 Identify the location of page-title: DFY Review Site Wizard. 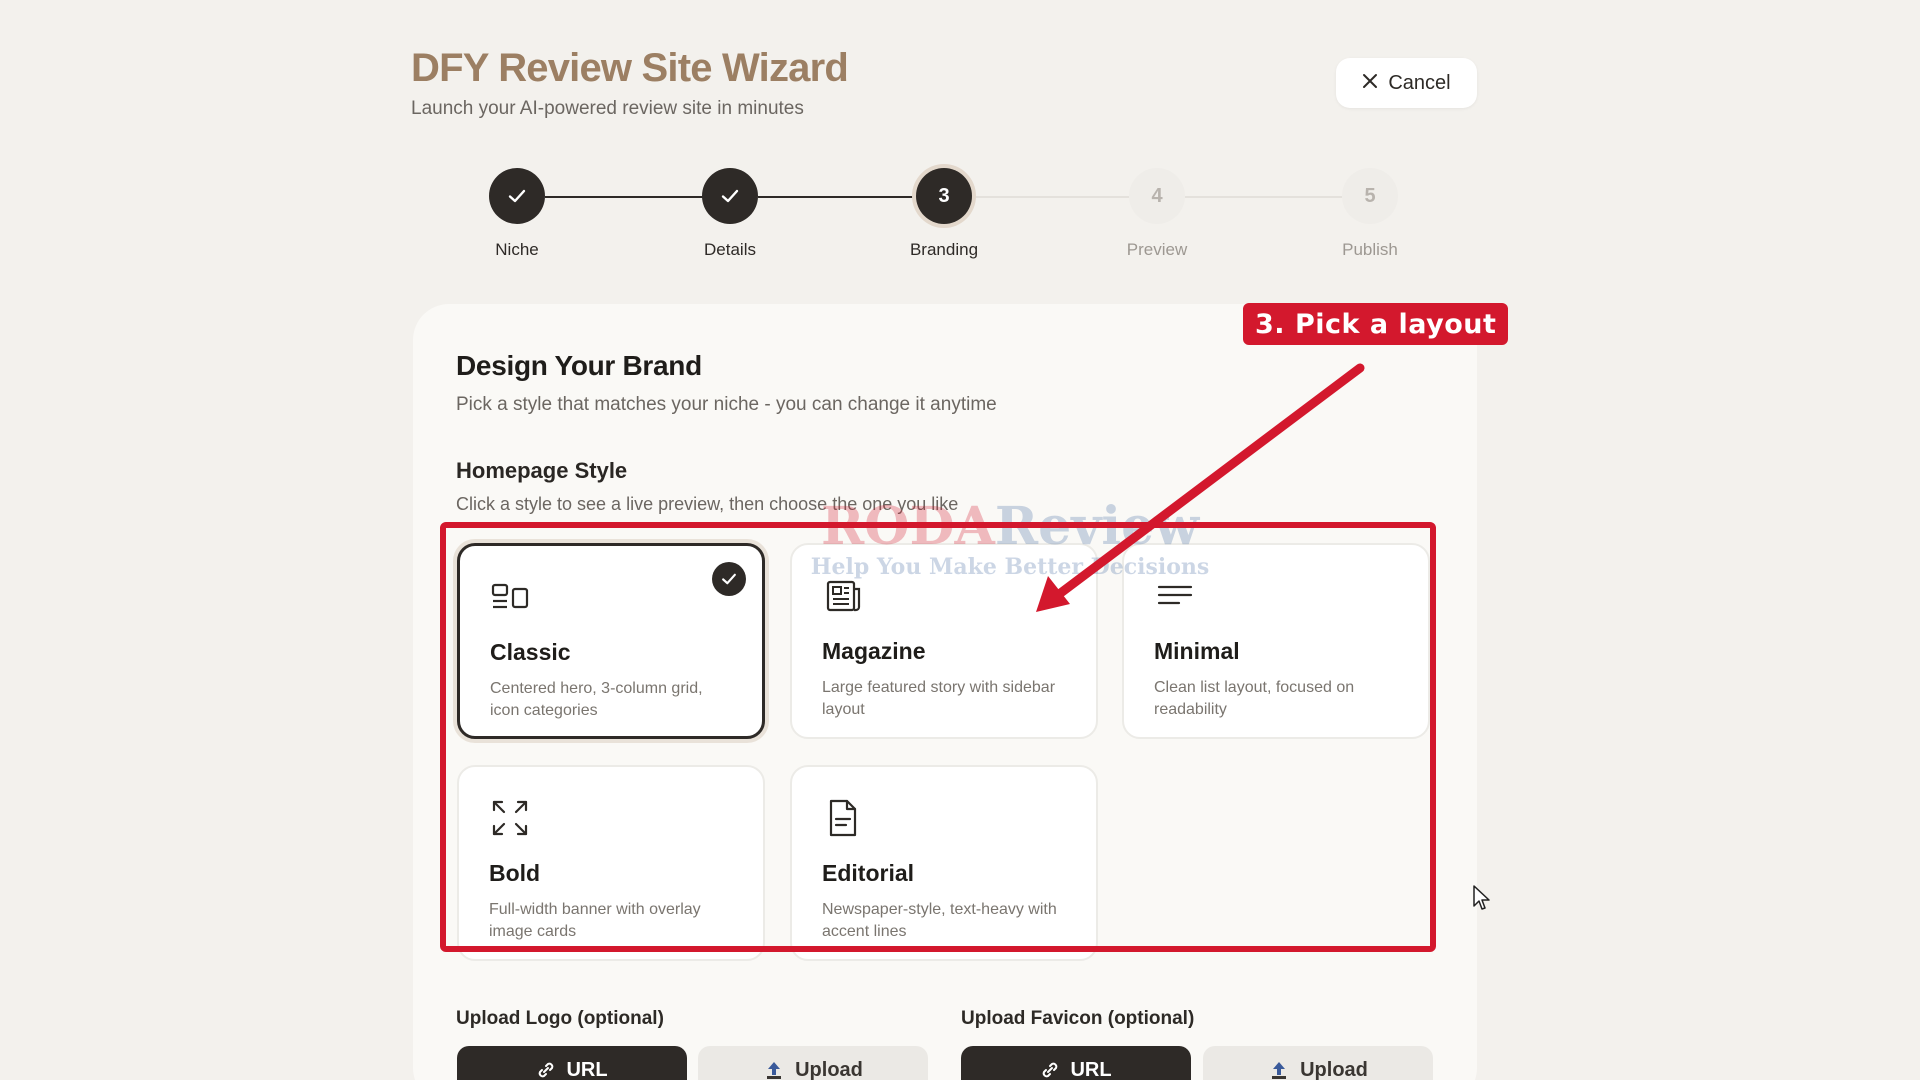
(630, 68).